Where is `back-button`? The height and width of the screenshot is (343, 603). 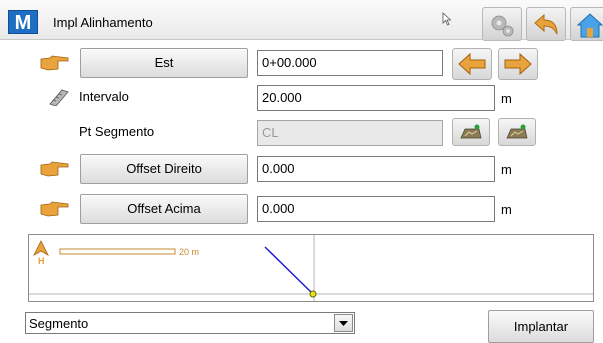 back-button is located at coordinates (546, 24).